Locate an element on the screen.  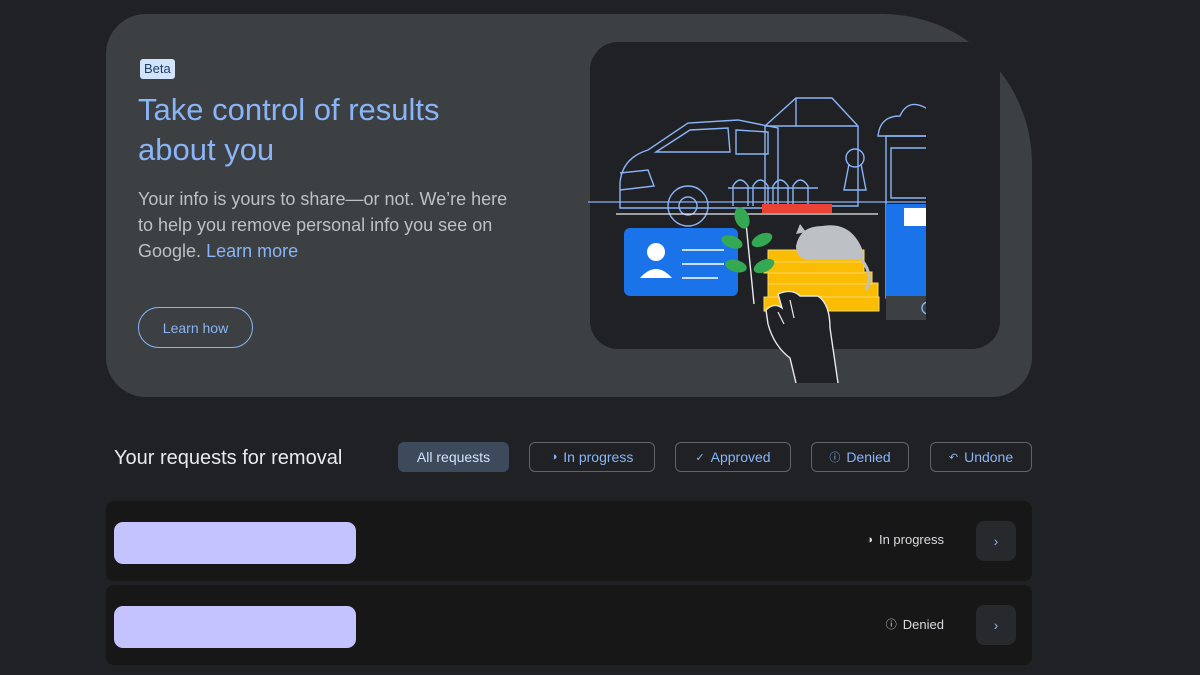
filter-denied: ⓘ Denied is located at coordinates (860, 457).